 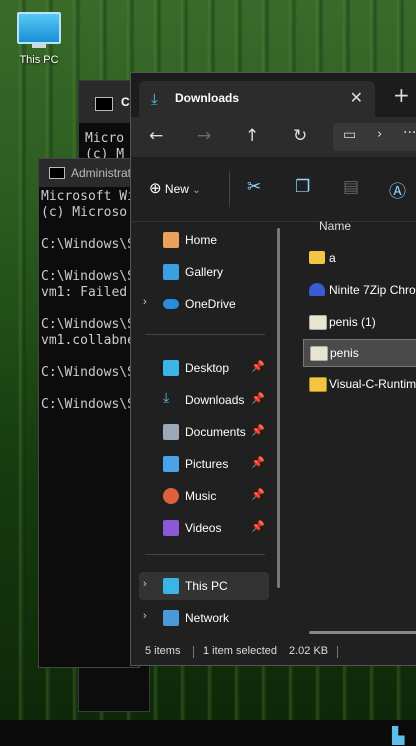 What do you see at coordinates (207, 98) in the screenshot?
I see `tab-title: Downloads` at bounding box center [207, 98].